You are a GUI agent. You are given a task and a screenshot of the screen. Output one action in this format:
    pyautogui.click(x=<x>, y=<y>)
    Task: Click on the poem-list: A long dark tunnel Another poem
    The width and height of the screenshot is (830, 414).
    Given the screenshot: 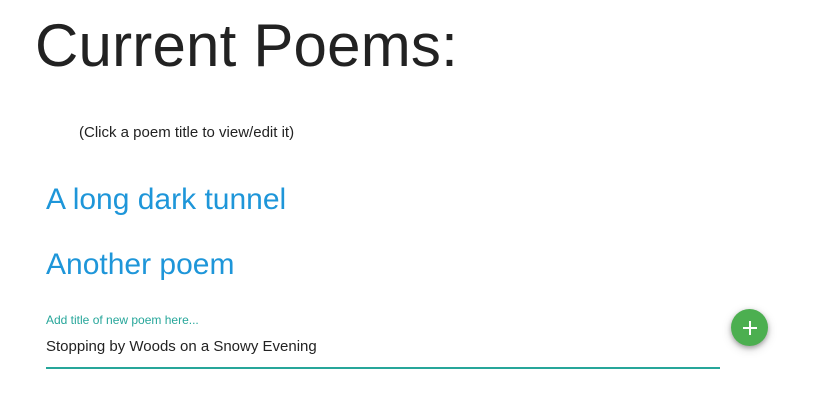 What is the action you would take?
    pyautogui.click(x=166, y=245)
    